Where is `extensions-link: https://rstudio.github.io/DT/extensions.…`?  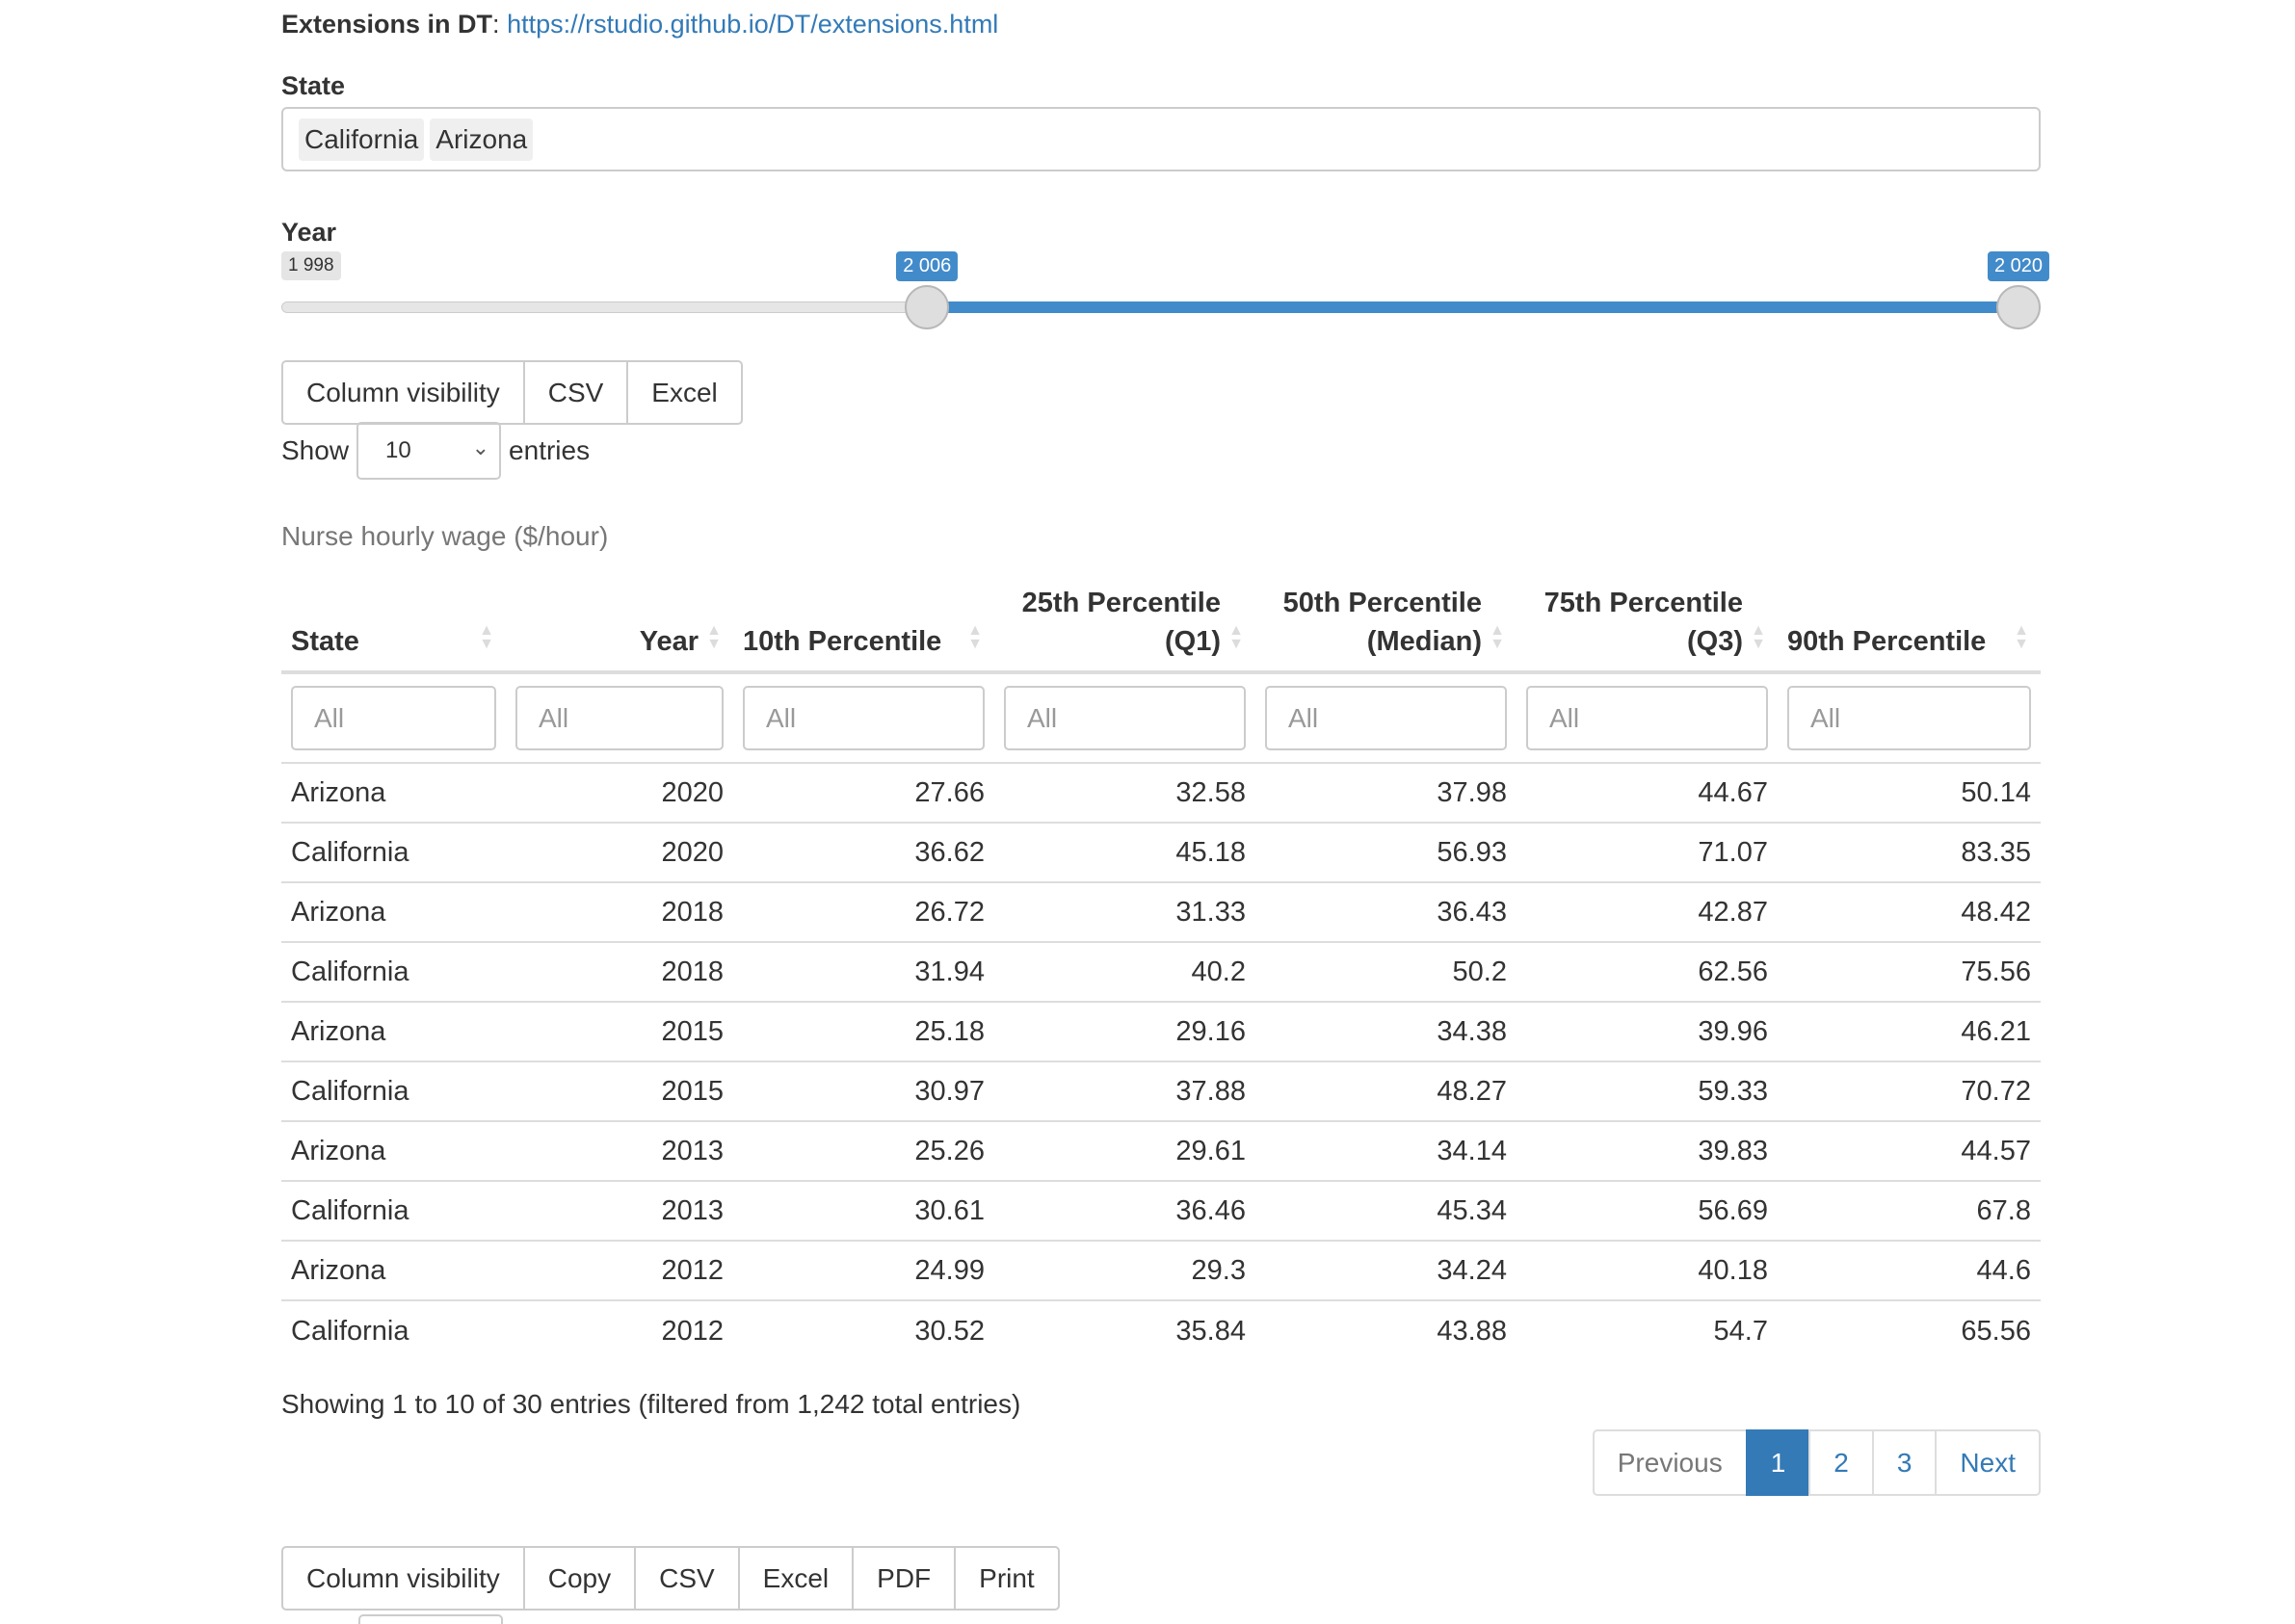 extensions-link: https://rstudio.github.io/DT/extensions.… is located at coordinates (752, 24).